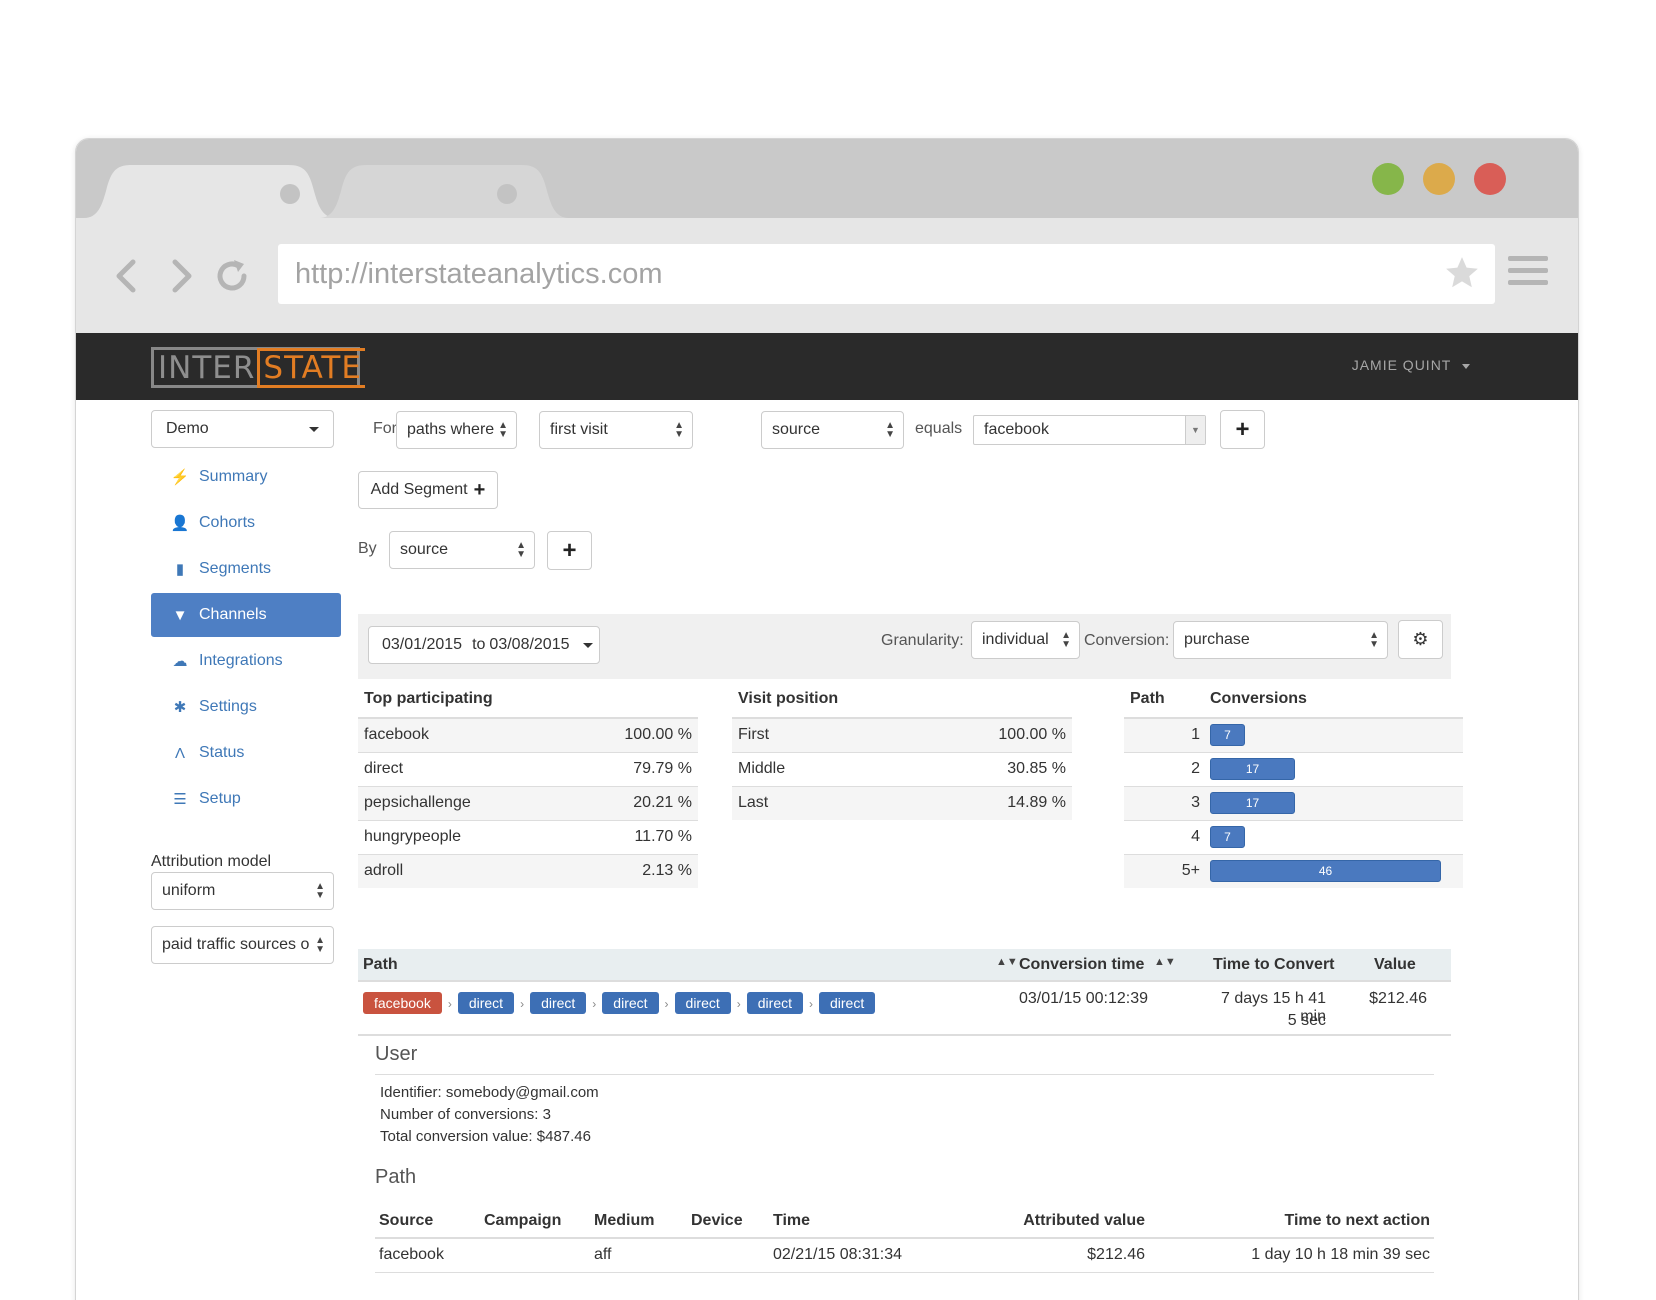  What do you see at coordinates (902, 802) in the screenshot?
I see `table-row: Last 14.89 %` at bounding box center [902, 802].